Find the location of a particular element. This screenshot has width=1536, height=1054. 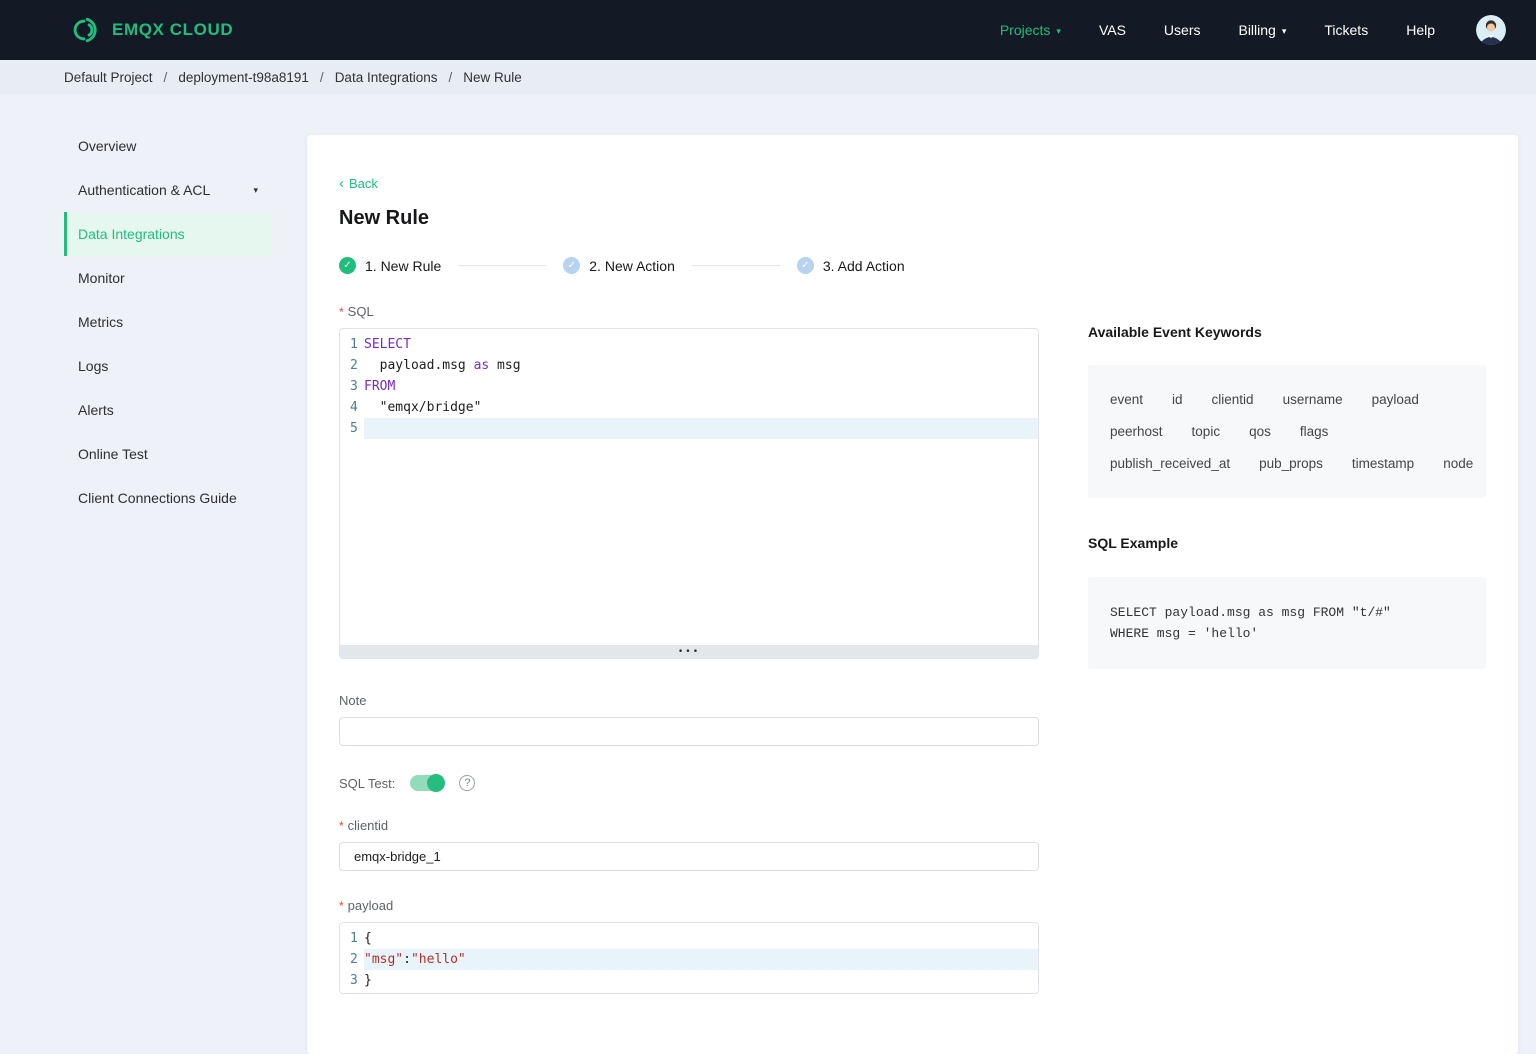

editor-resize-handle: ••• is located at coordinates (689, 651).